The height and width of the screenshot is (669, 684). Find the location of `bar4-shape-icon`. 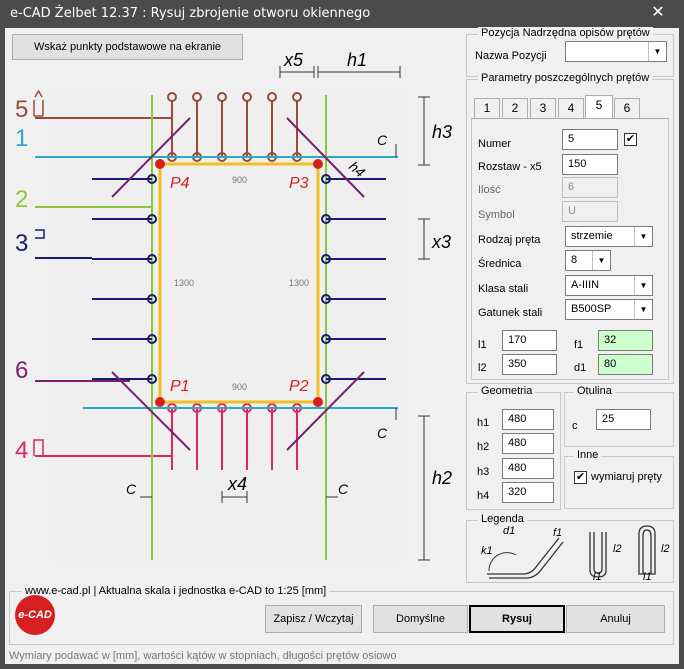

bar4-shape-icon is located at coordinates (38, 447).